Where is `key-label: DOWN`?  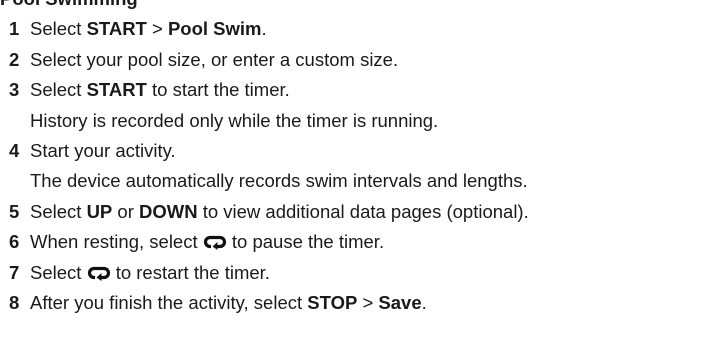
key-label: DOWN is located at coordinates (168, 211).